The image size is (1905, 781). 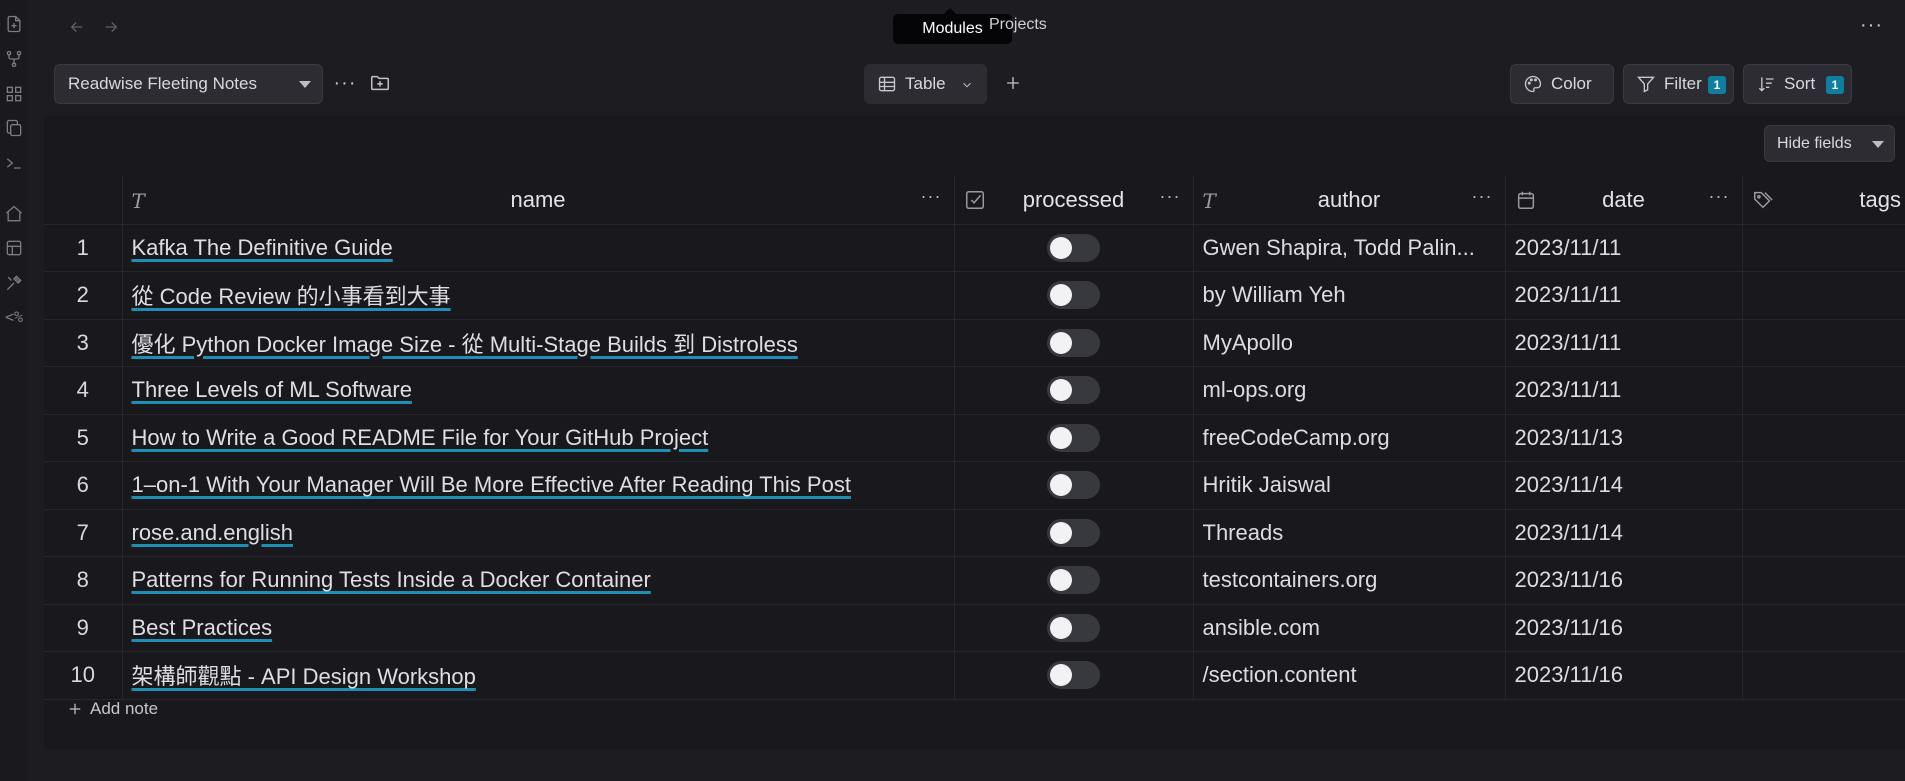 What do you see at coordinates (538, 628) in the screenshot?
I see `note-name-cell: Best Practices` at bounding box center [538, 628].